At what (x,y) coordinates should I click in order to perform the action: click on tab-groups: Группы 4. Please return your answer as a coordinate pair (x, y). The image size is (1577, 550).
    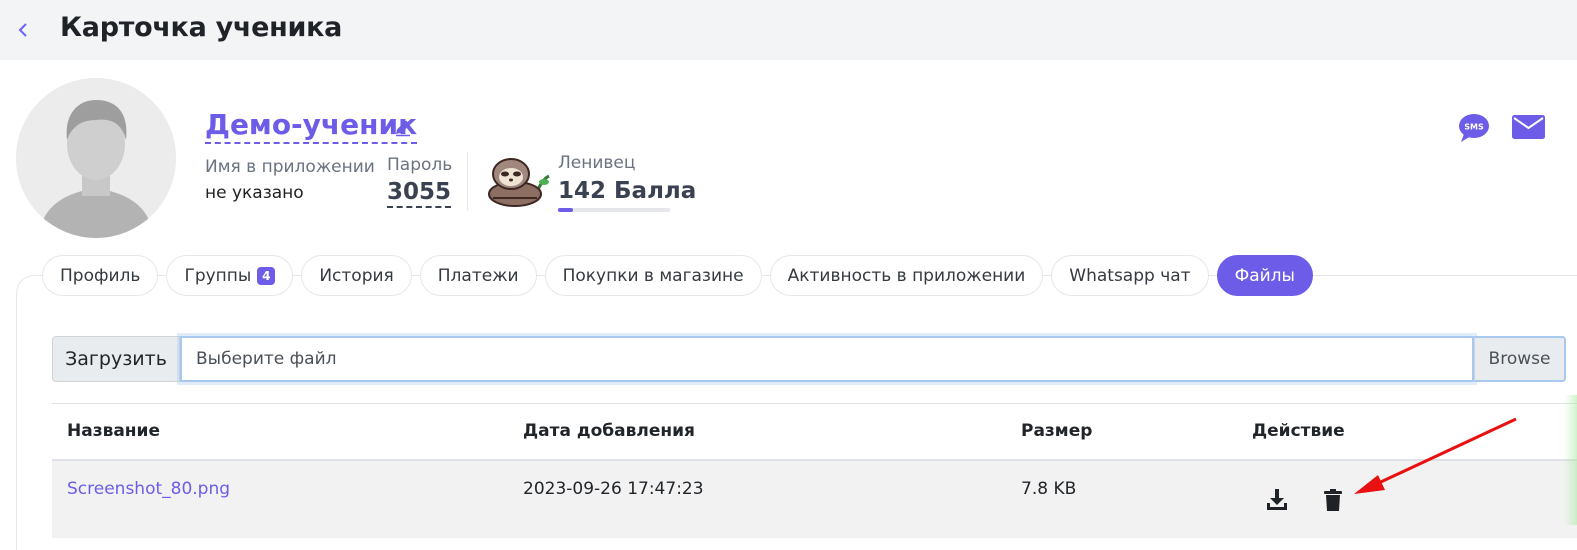
    Looking at the image, I should click on (230, 275).